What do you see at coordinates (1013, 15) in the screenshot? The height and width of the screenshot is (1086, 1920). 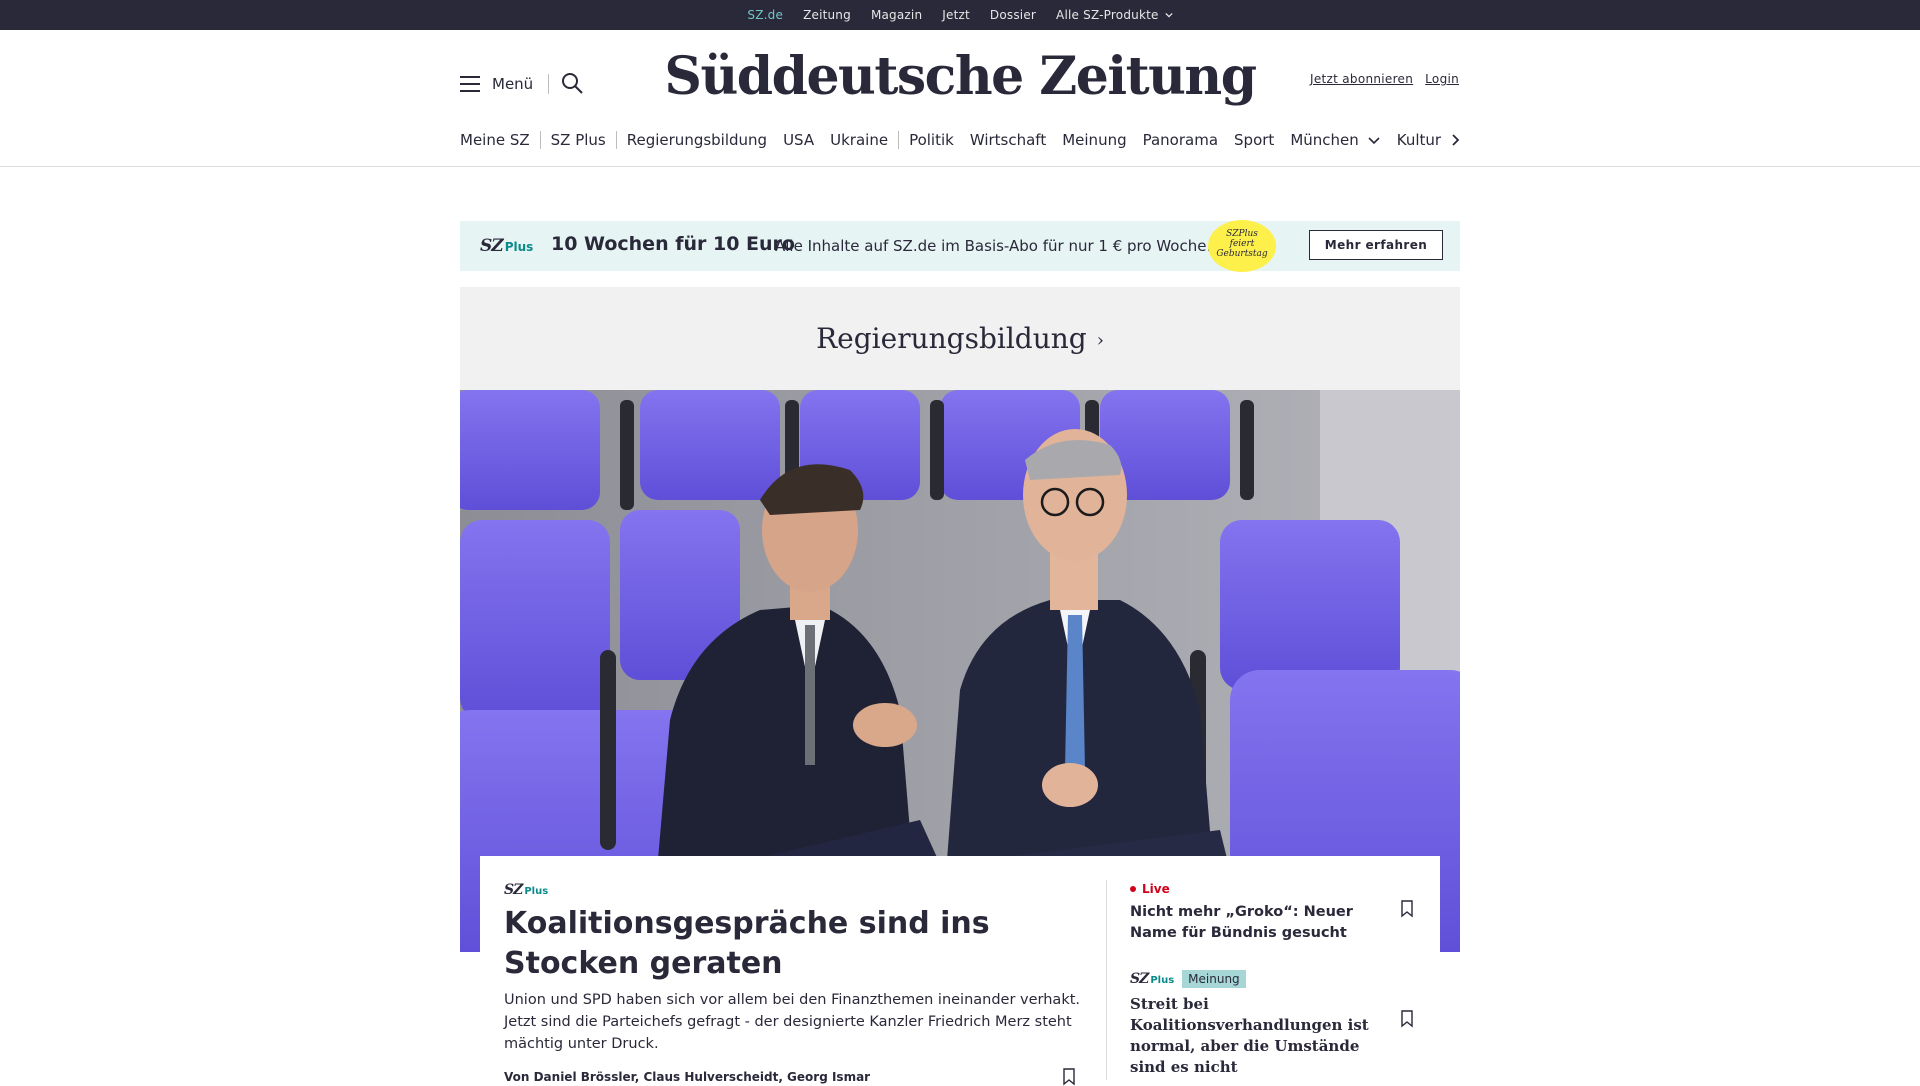 I see `product-link-dossier: Dossier` at bounding box center [1013, 15].